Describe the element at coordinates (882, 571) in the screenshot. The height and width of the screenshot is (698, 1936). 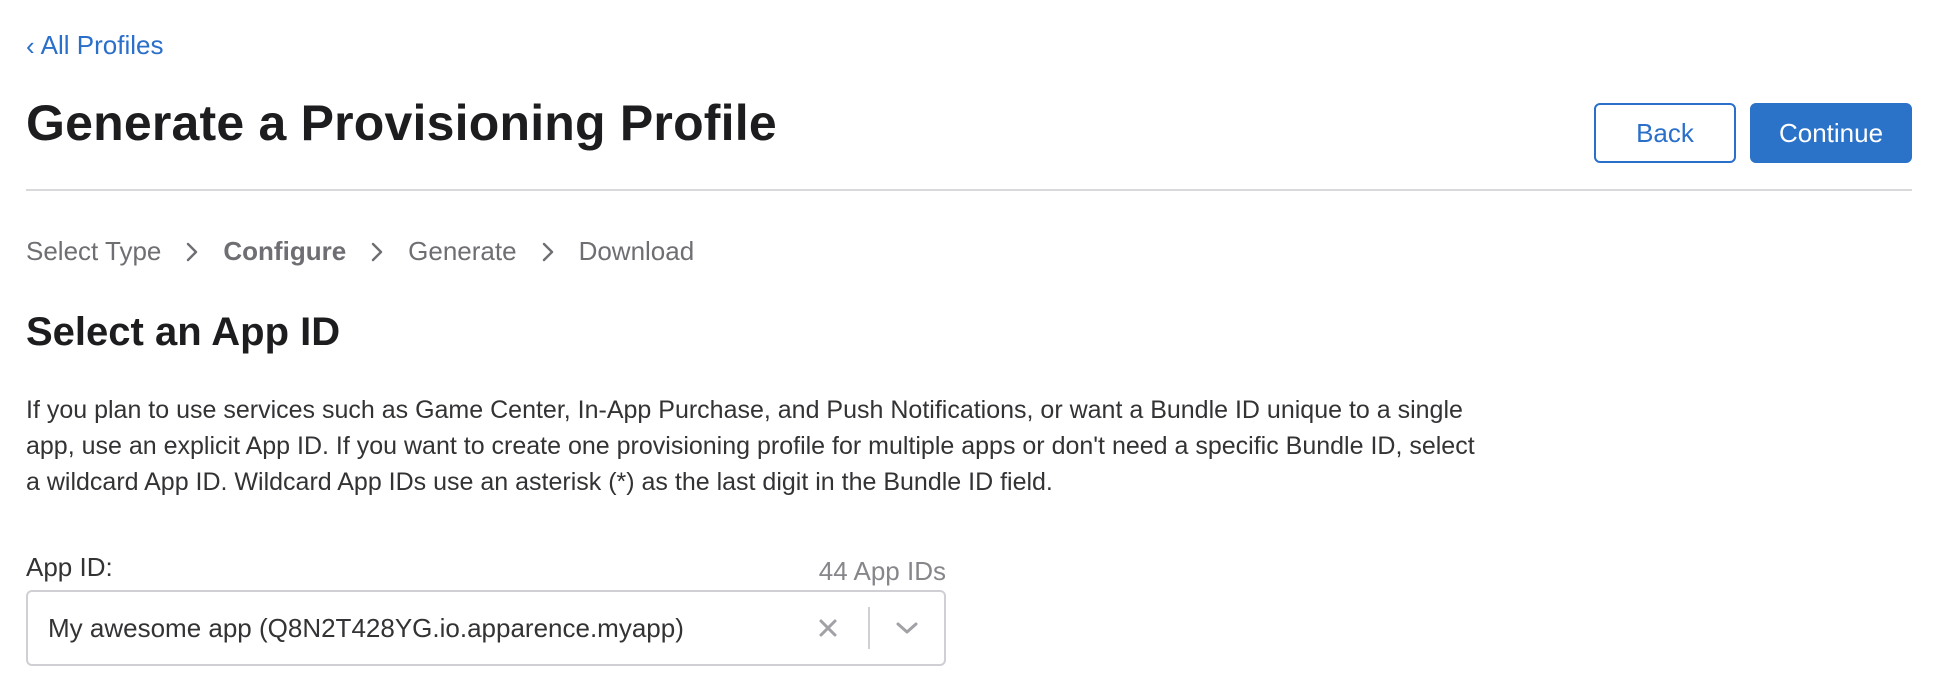
I see `app-id-count: 44 App IDs` at that location.